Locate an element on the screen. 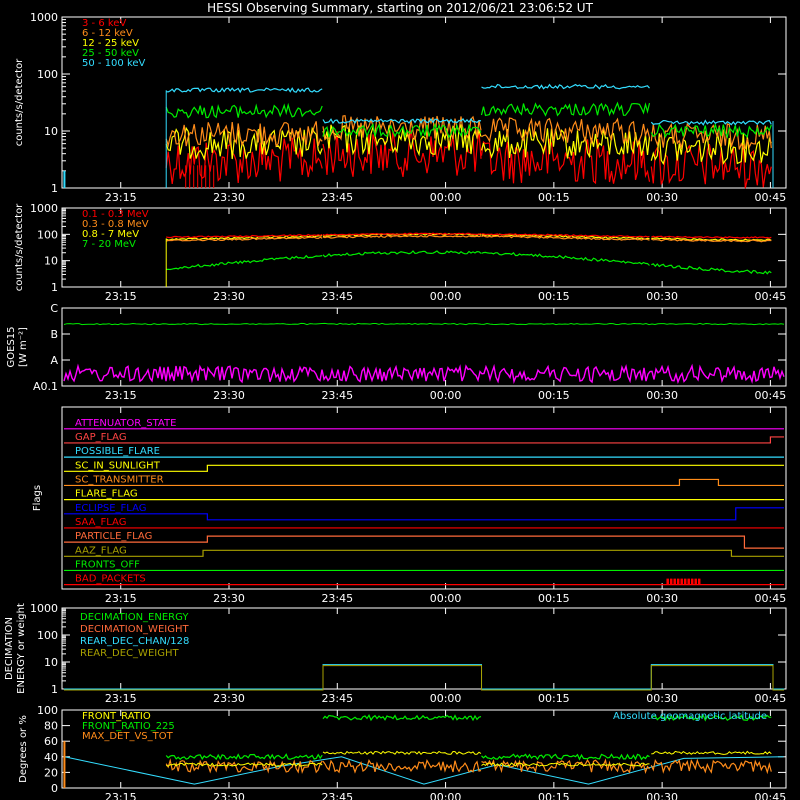 This screenshot has width=800, height=800. panel5-ytick-label: 1 is located at coordinates (54, 689).